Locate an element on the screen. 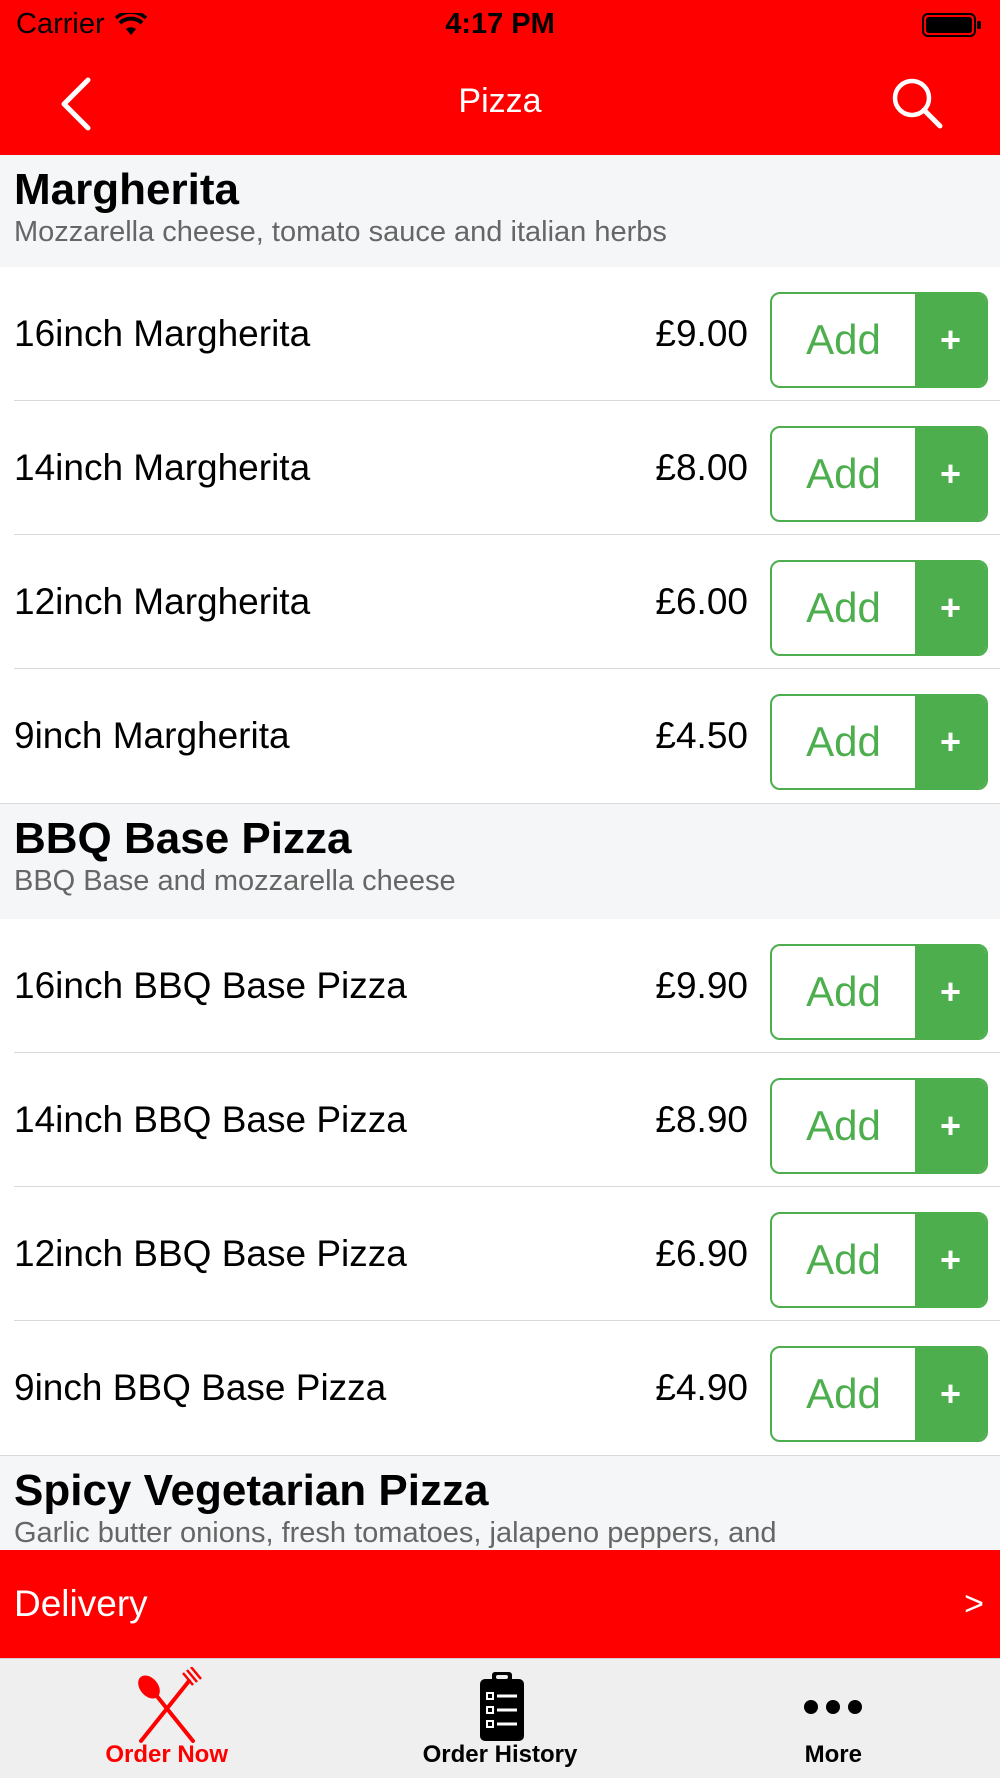  tab-order-history: Order History is located at coordinates (499, 1718).